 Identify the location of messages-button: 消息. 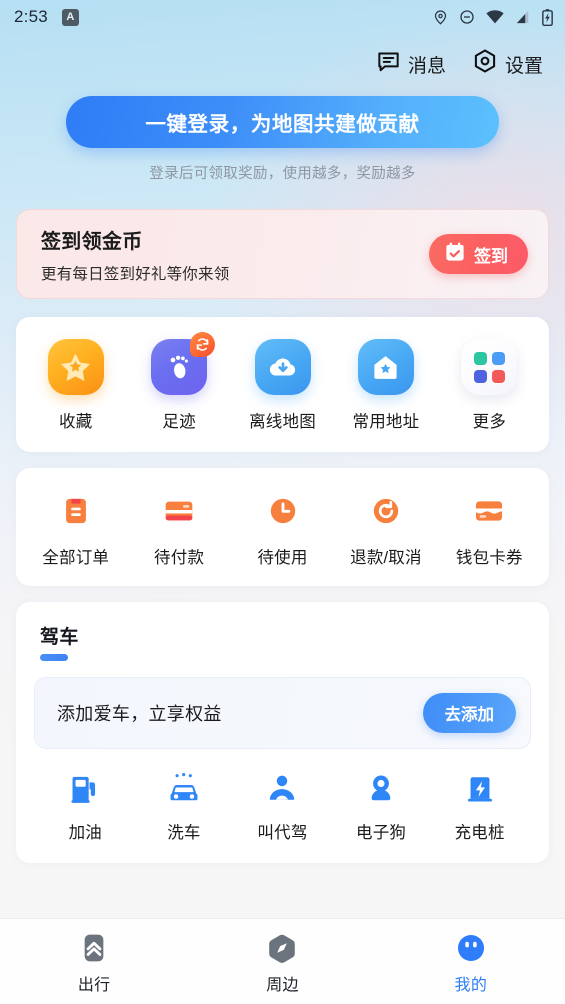
(411, 64).